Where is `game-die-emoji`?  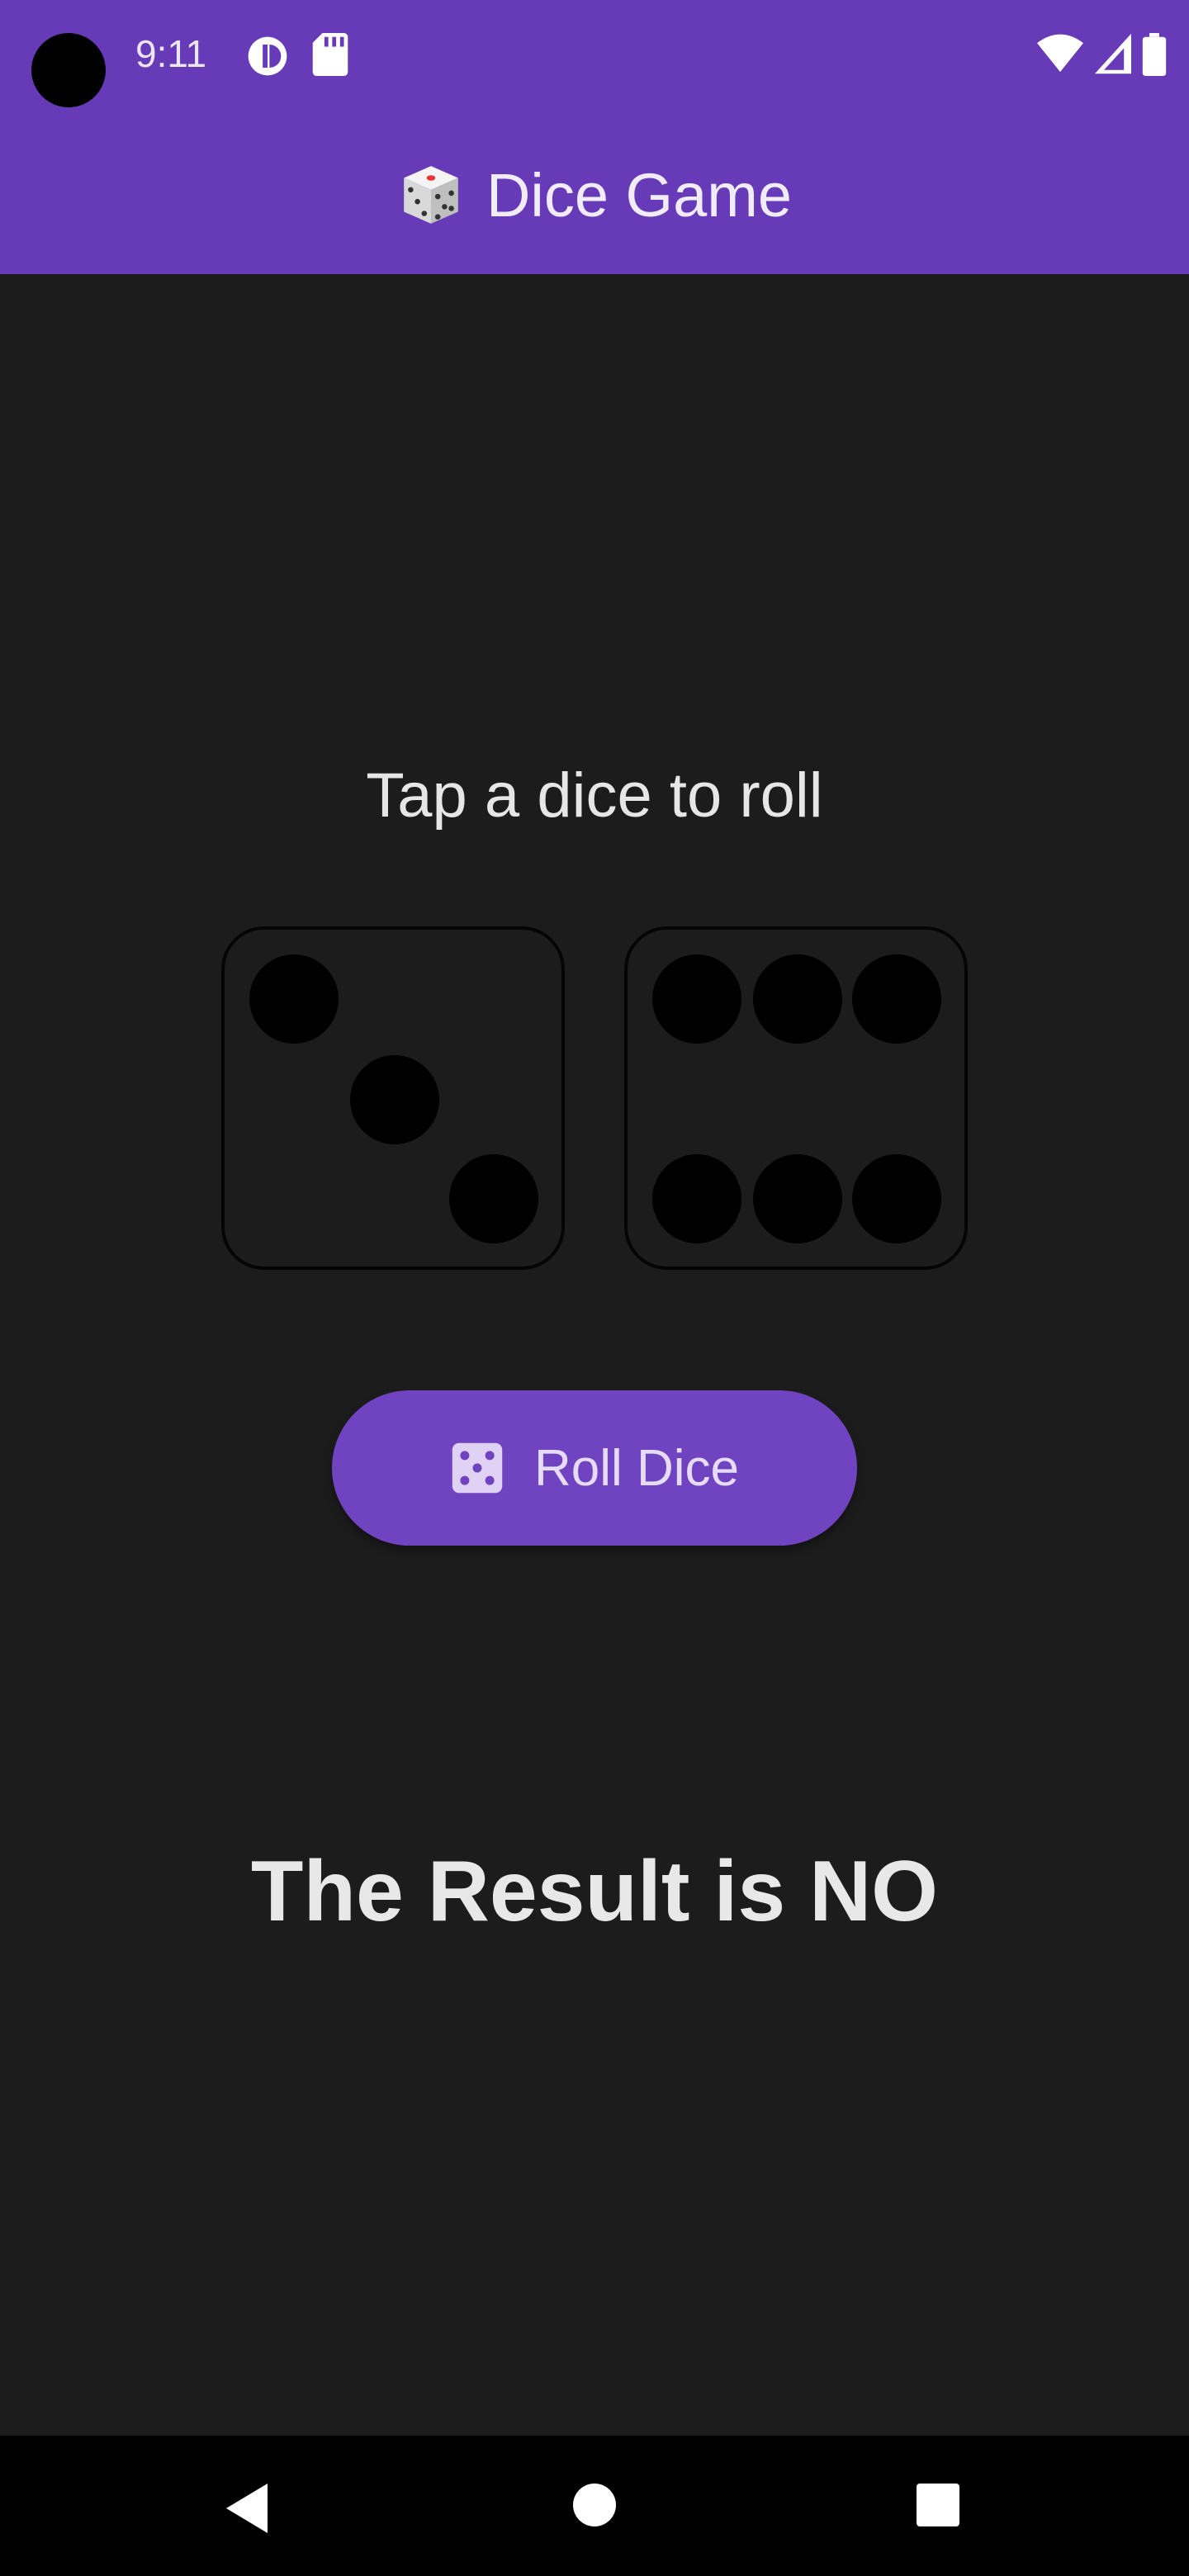 game-die-emoji is located at coordinates (431, 195).